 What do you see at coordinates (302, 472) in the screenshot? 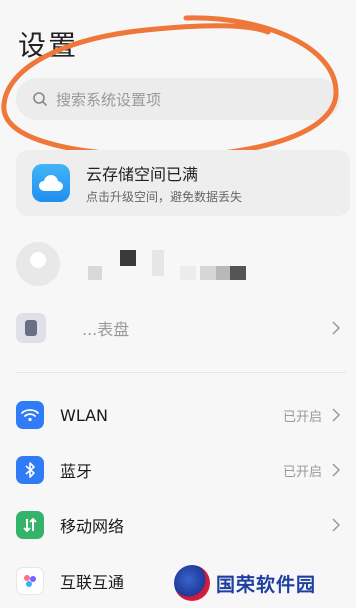
I see `bluetooth-status: 已开启` at bounding box center [302, 472].